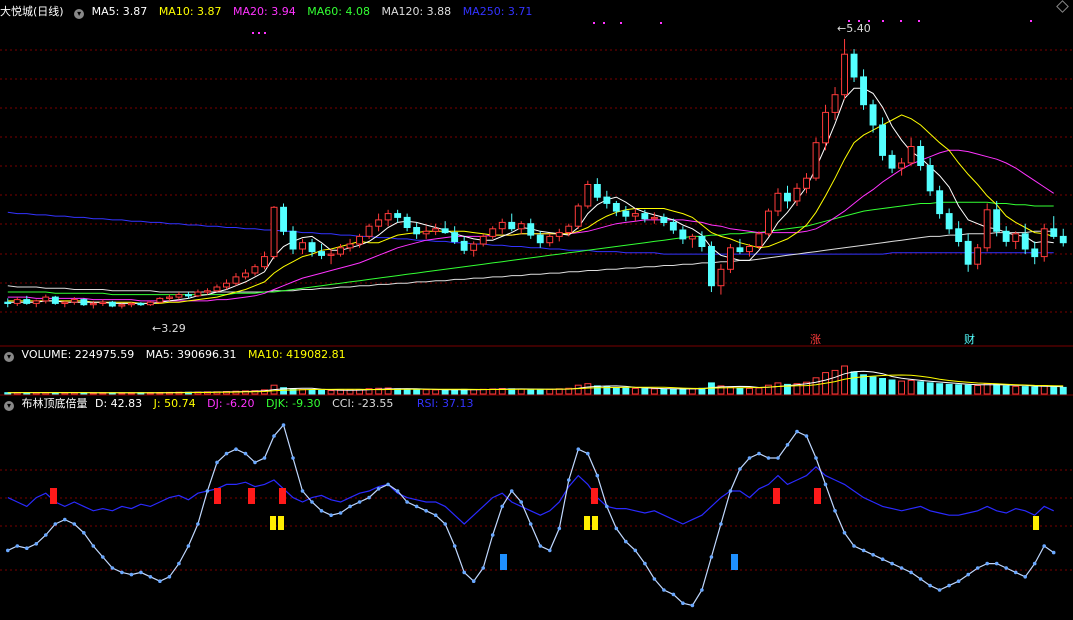 This screenshot has width=1073, height=620. I want to click on arrow-left-icon: ←, so click(842, 28).